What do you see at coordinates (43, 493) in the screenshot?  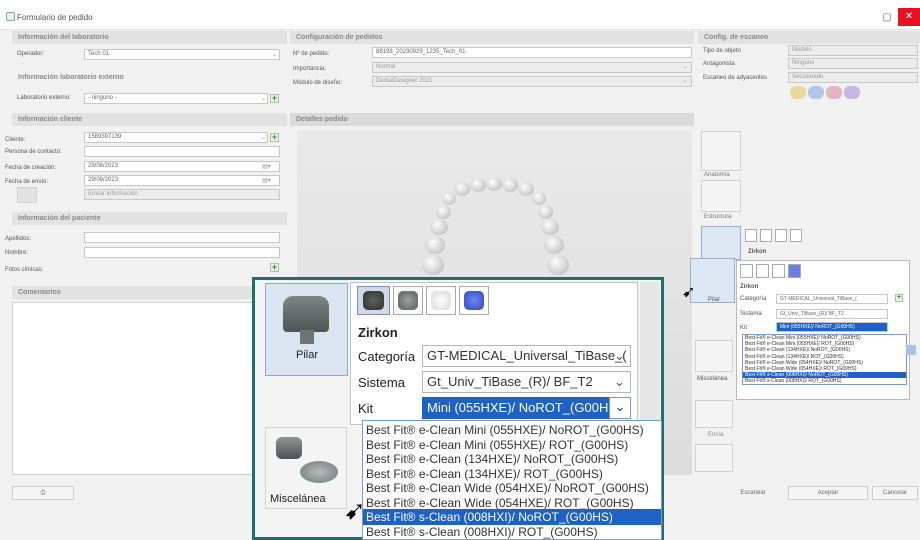 I see `print-button: ⎙` at bounding box center [43, 493].